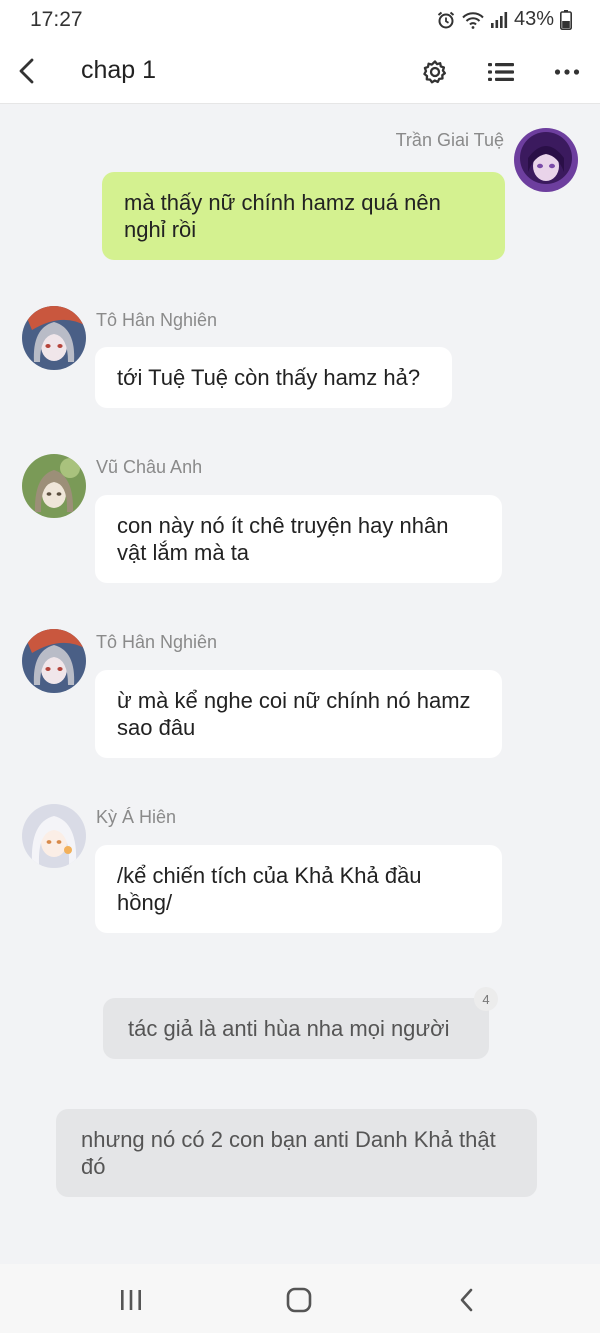 This screenshot has height=1333, width=600. What do you see at coordinates (303, 216) in the screenshot?
I see `message-bubble-outgoing: mà thấy nữ chính hamz quá nên nghỉ rồi` at bounding box center [303, 216].